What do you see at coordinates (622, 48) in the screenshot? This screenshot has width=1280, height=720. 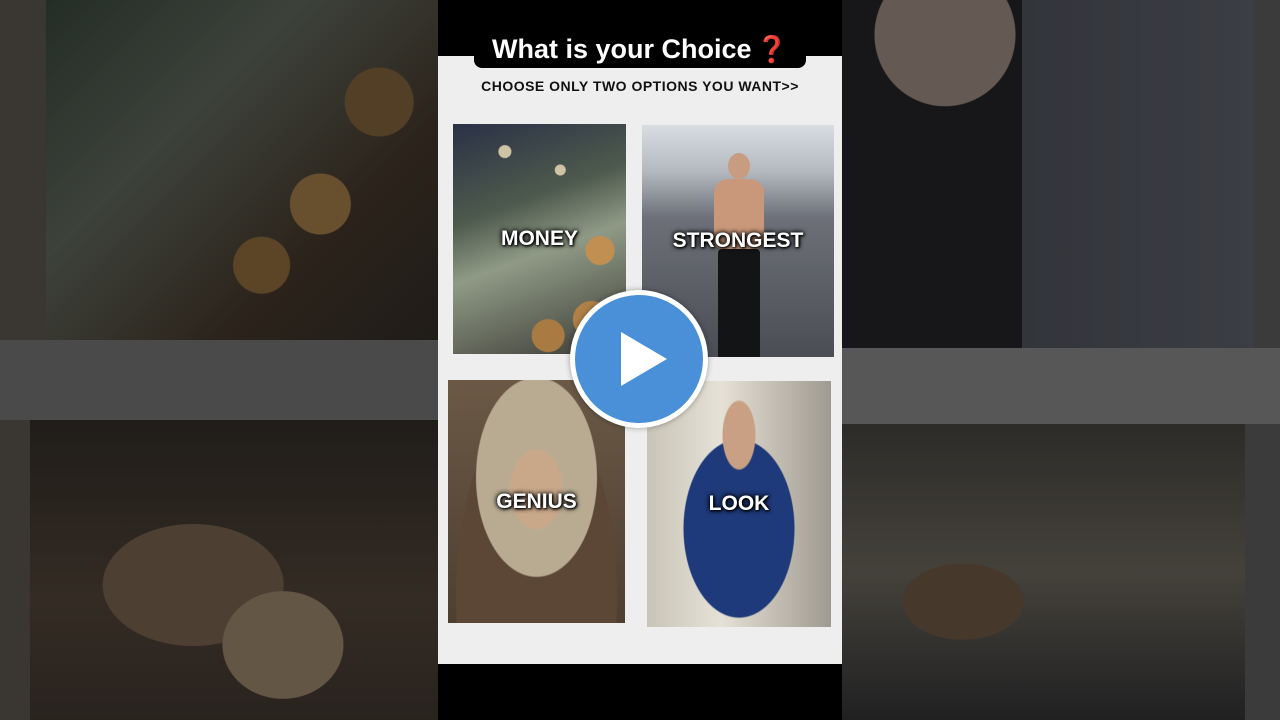 I see `page-title: What is your Choice` at bounding box center [622, 48].